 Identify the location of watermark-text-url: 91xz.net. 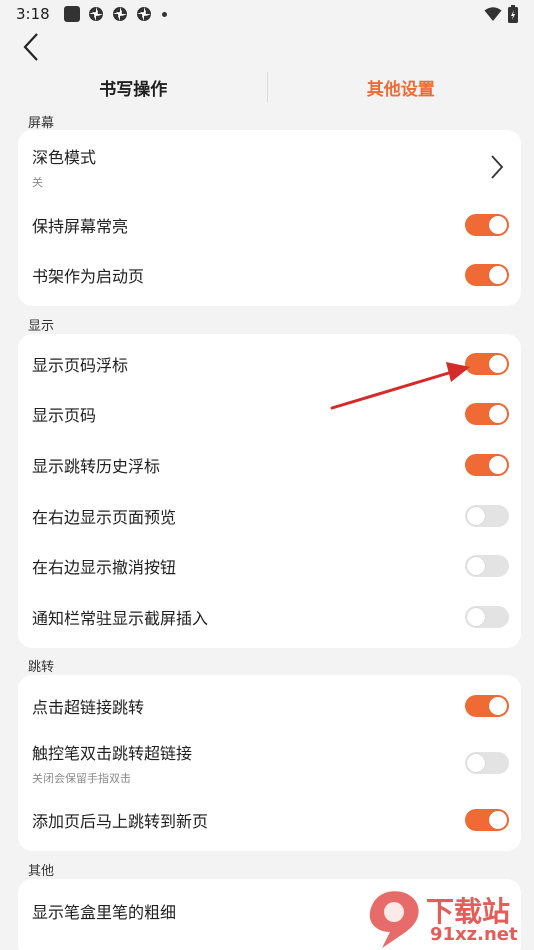
(474, 934).